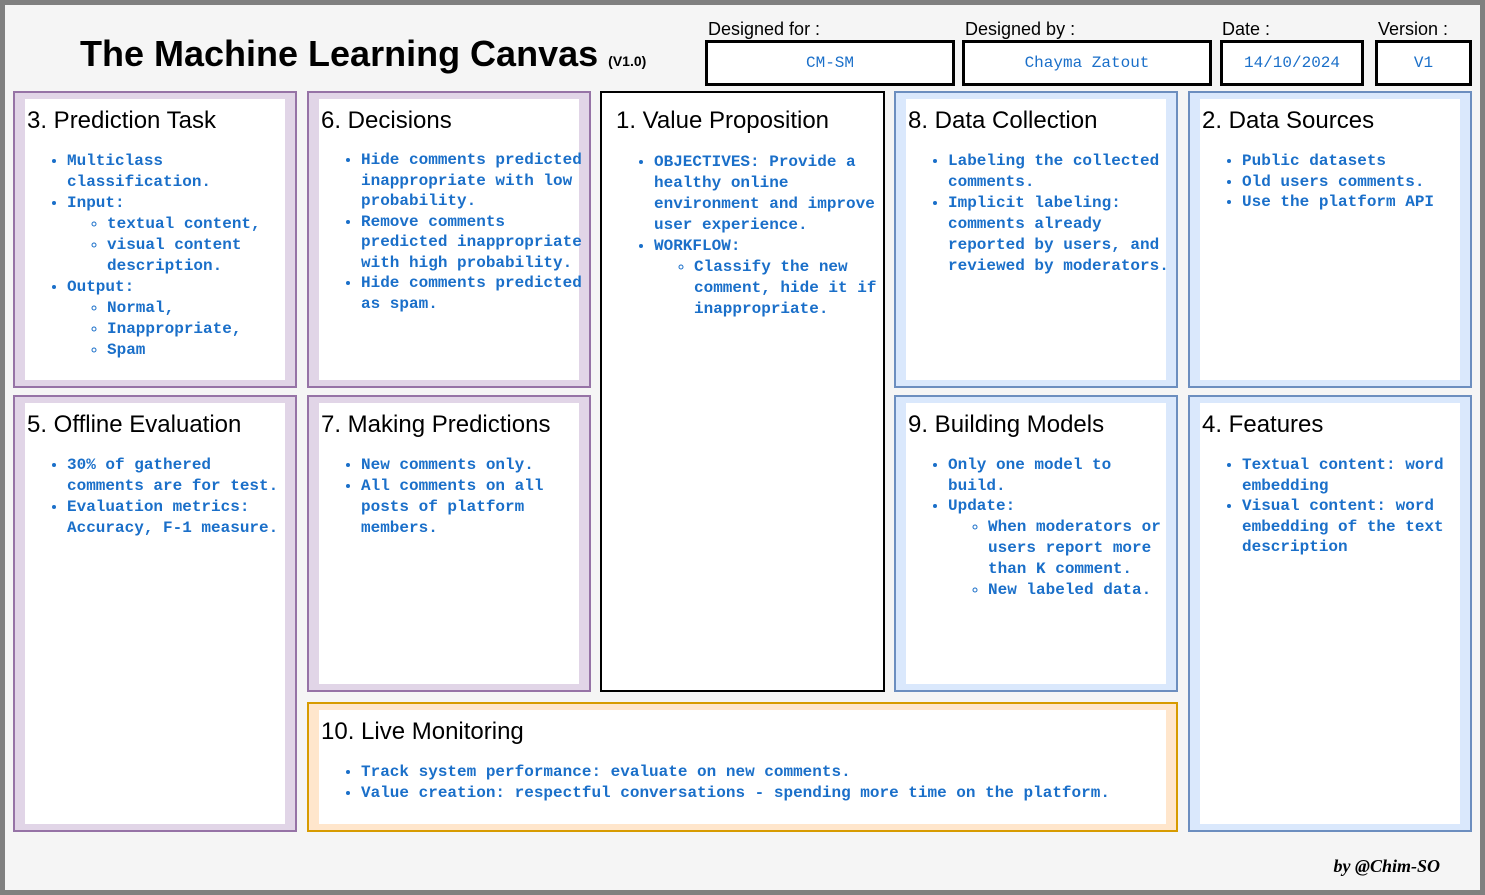 Image resolution: width=1485 pixels, height=895 pixels. I want to click on sub-list: Normal, Inappropriate, Spam, so click(199, 329).